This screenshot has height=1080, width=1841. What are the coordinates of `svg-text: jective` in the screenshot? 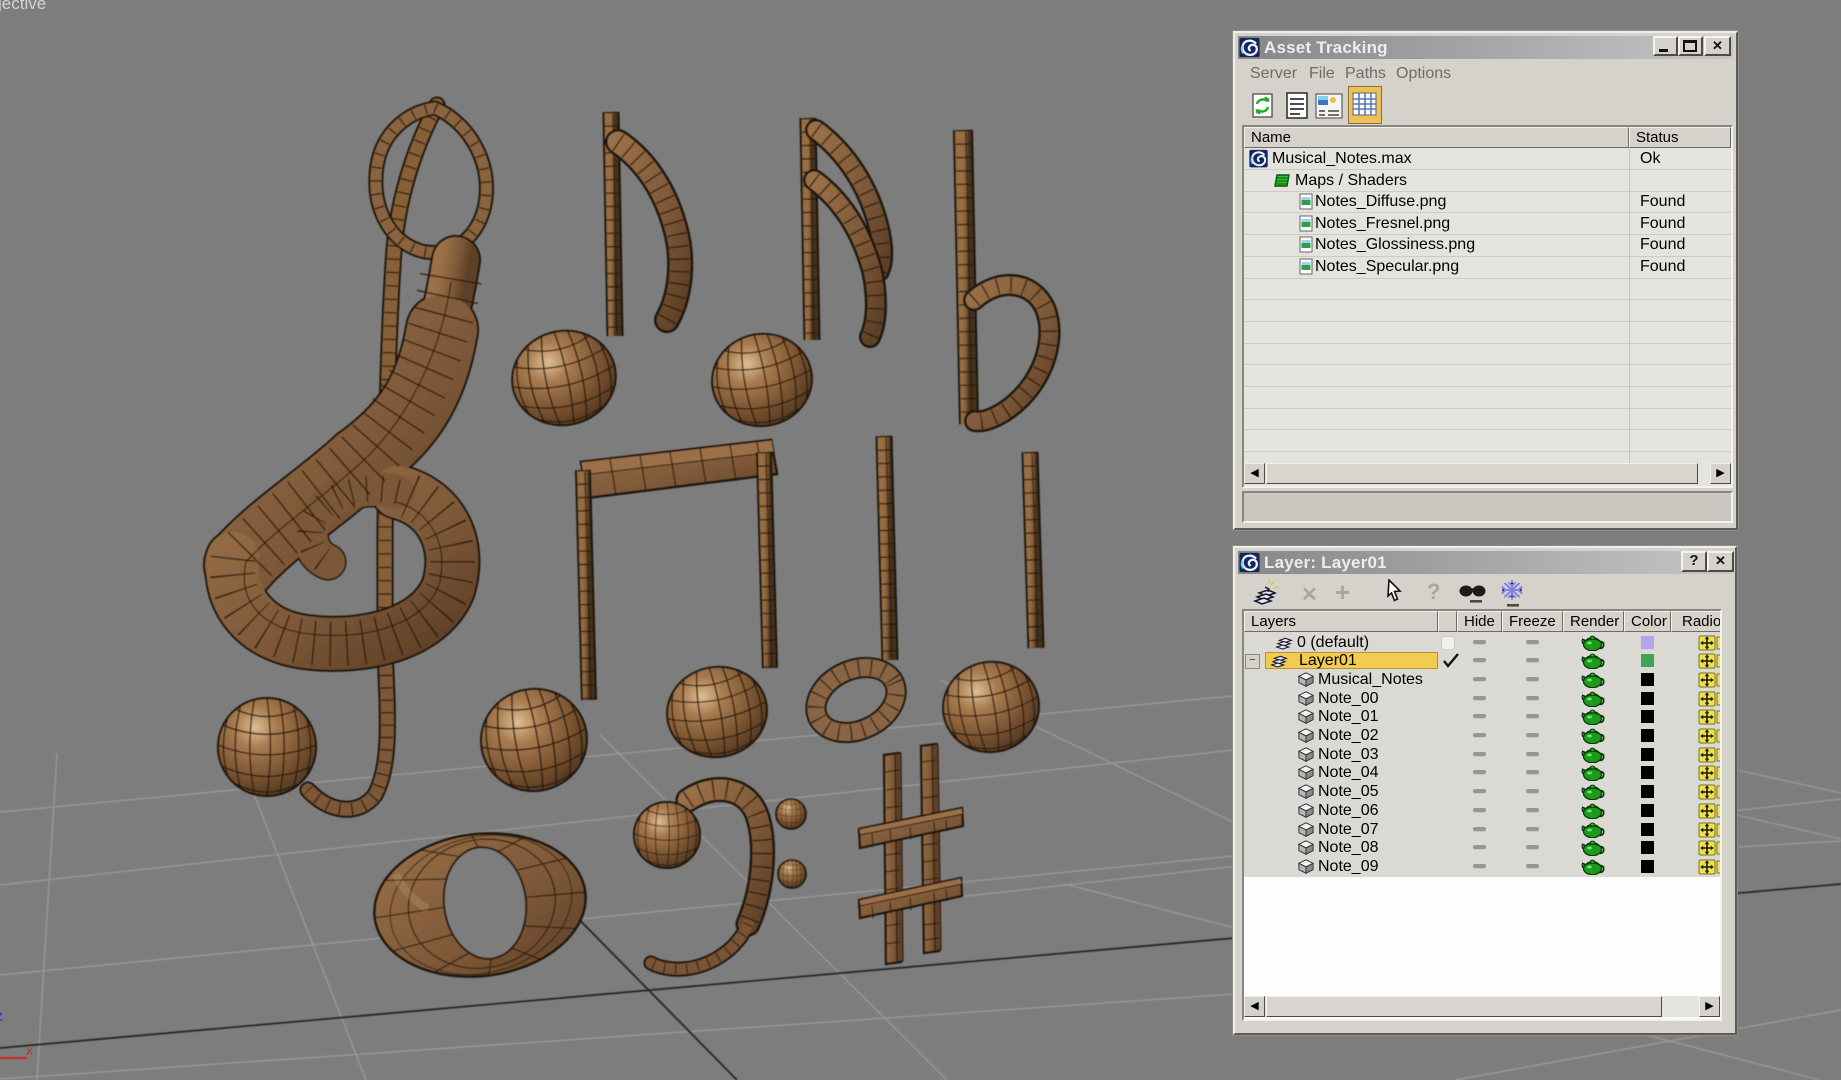 It's located at (23, 6).